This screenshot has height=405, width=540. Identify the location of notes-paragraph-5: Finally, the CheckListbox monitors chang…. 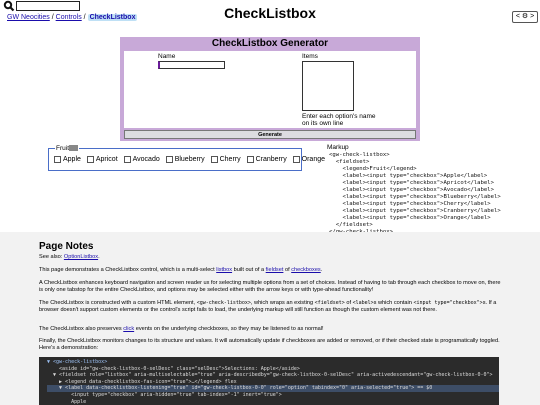
(269, 344).